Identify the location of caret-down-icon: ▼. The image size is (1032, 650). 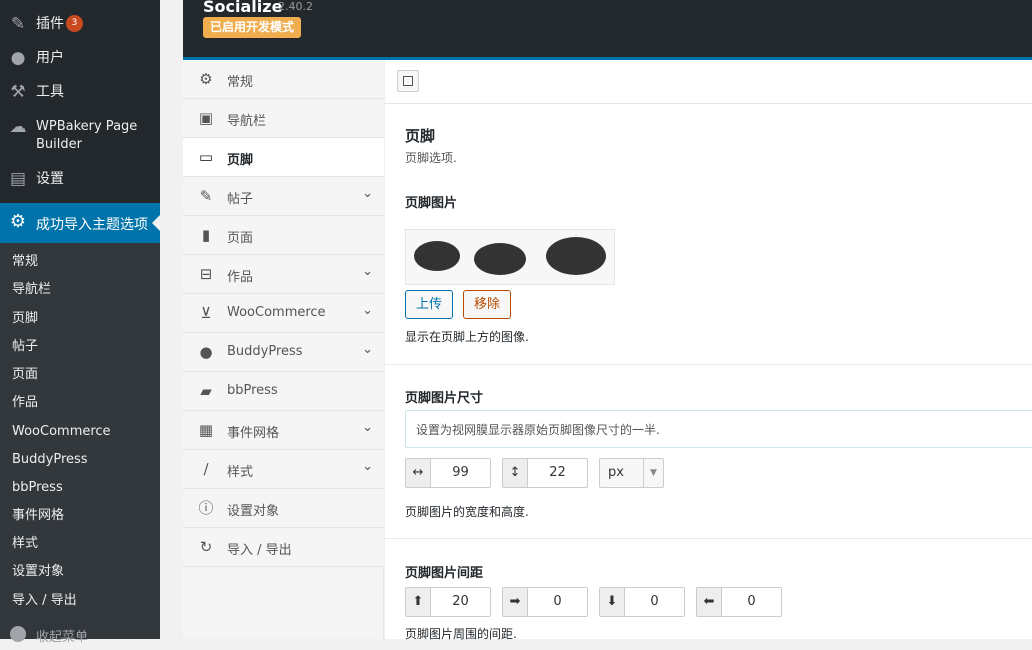
(653, 473).